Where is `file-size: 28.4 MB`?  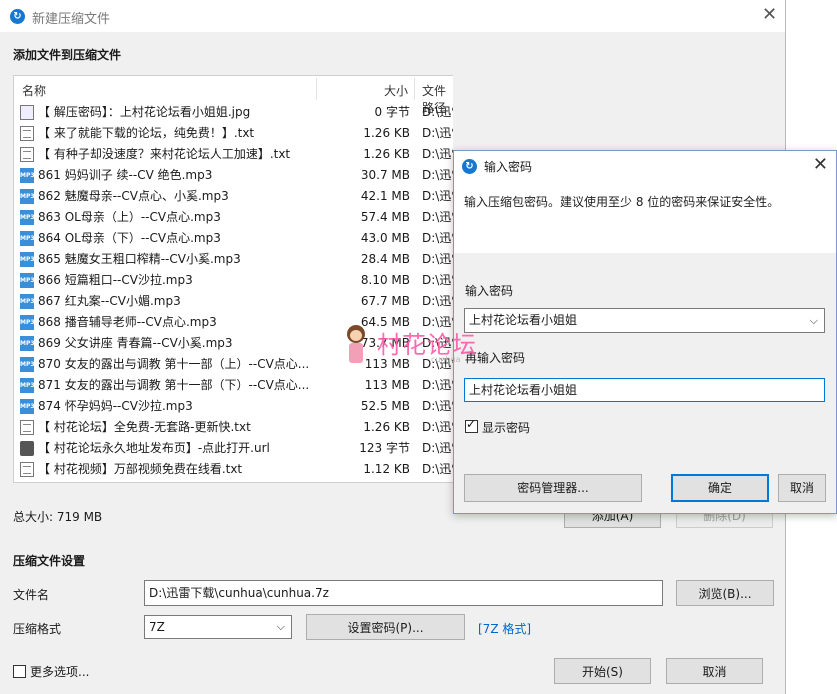 file-size: 28.4 MB is located at coordinates (385, 259).